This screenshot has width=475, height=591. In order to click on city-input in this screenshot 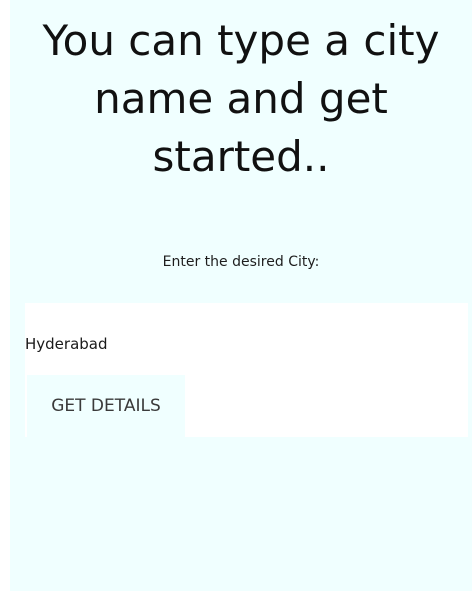, I will do `click(246, 338)`.